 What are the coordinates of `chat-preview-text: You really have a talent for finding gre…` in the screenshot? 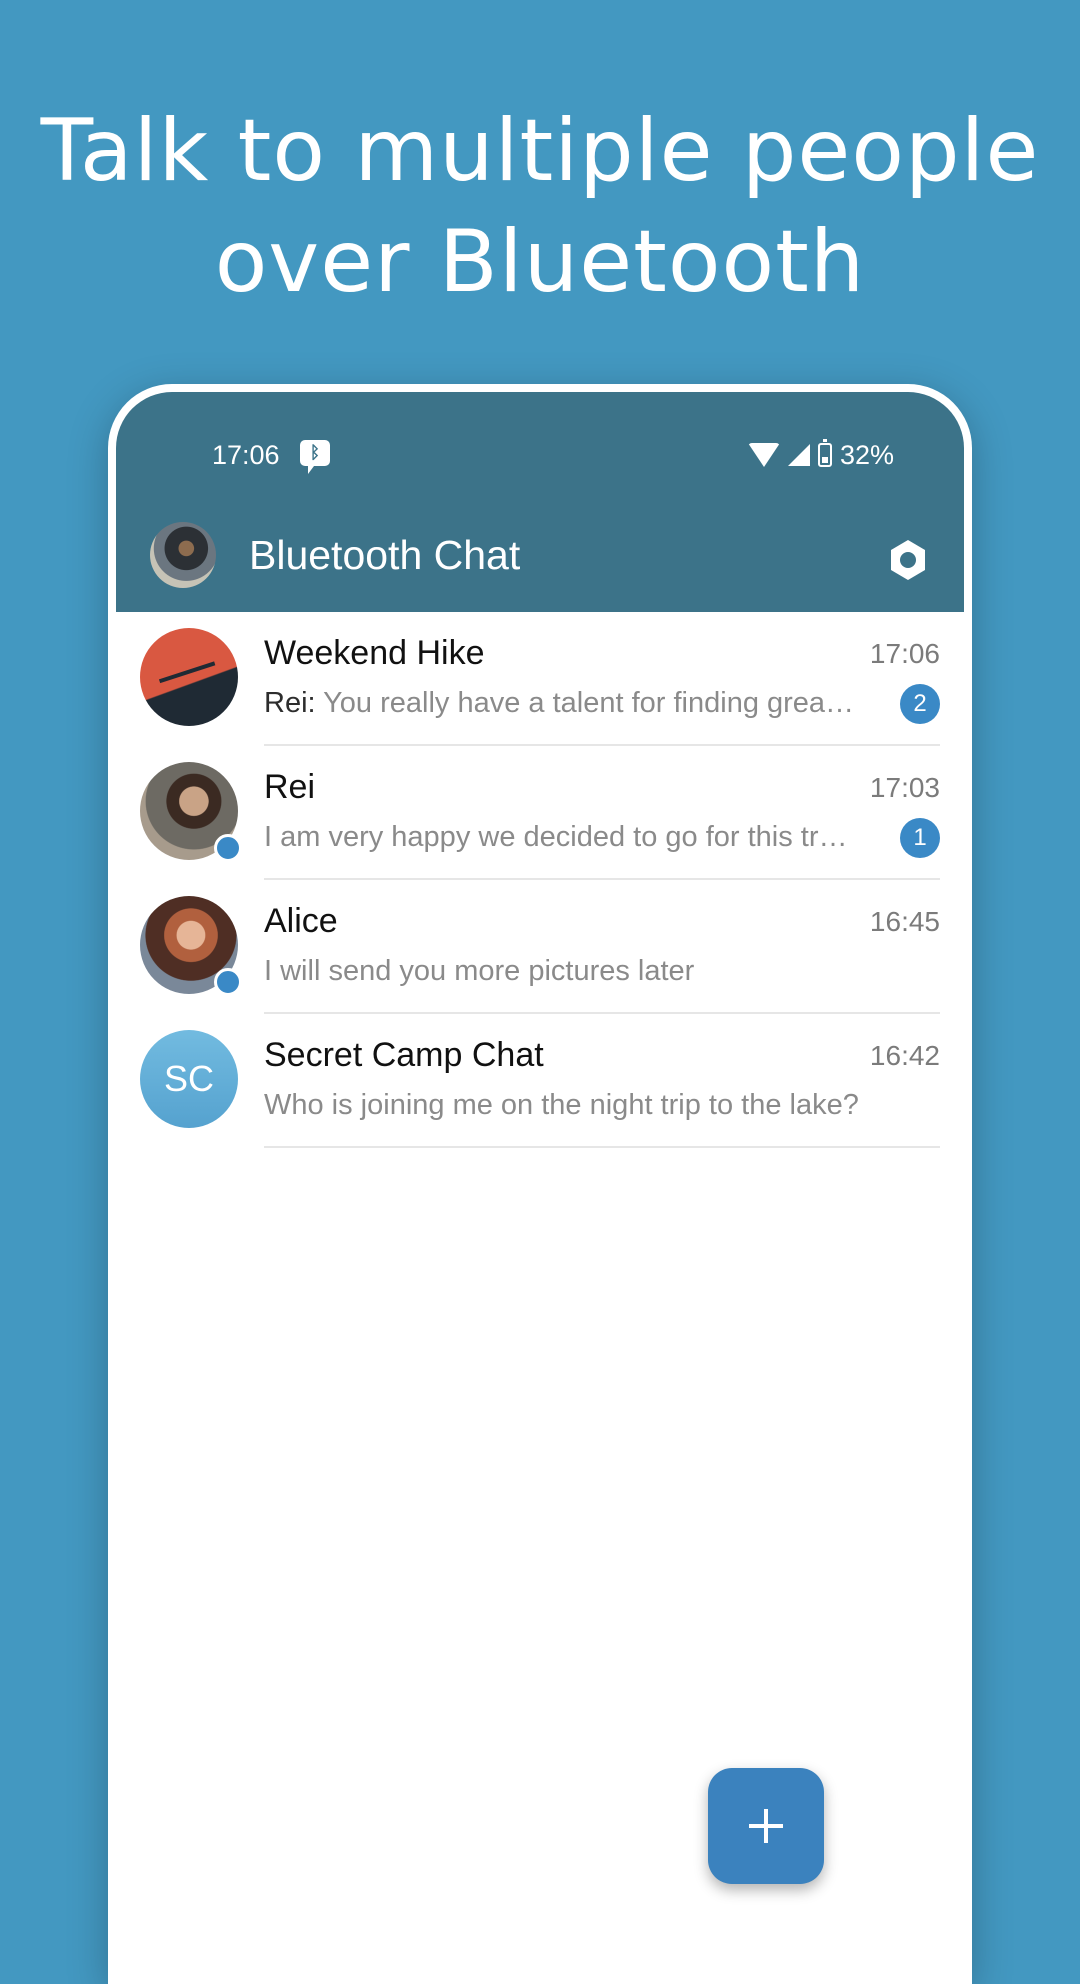 It's located at (589, 703).